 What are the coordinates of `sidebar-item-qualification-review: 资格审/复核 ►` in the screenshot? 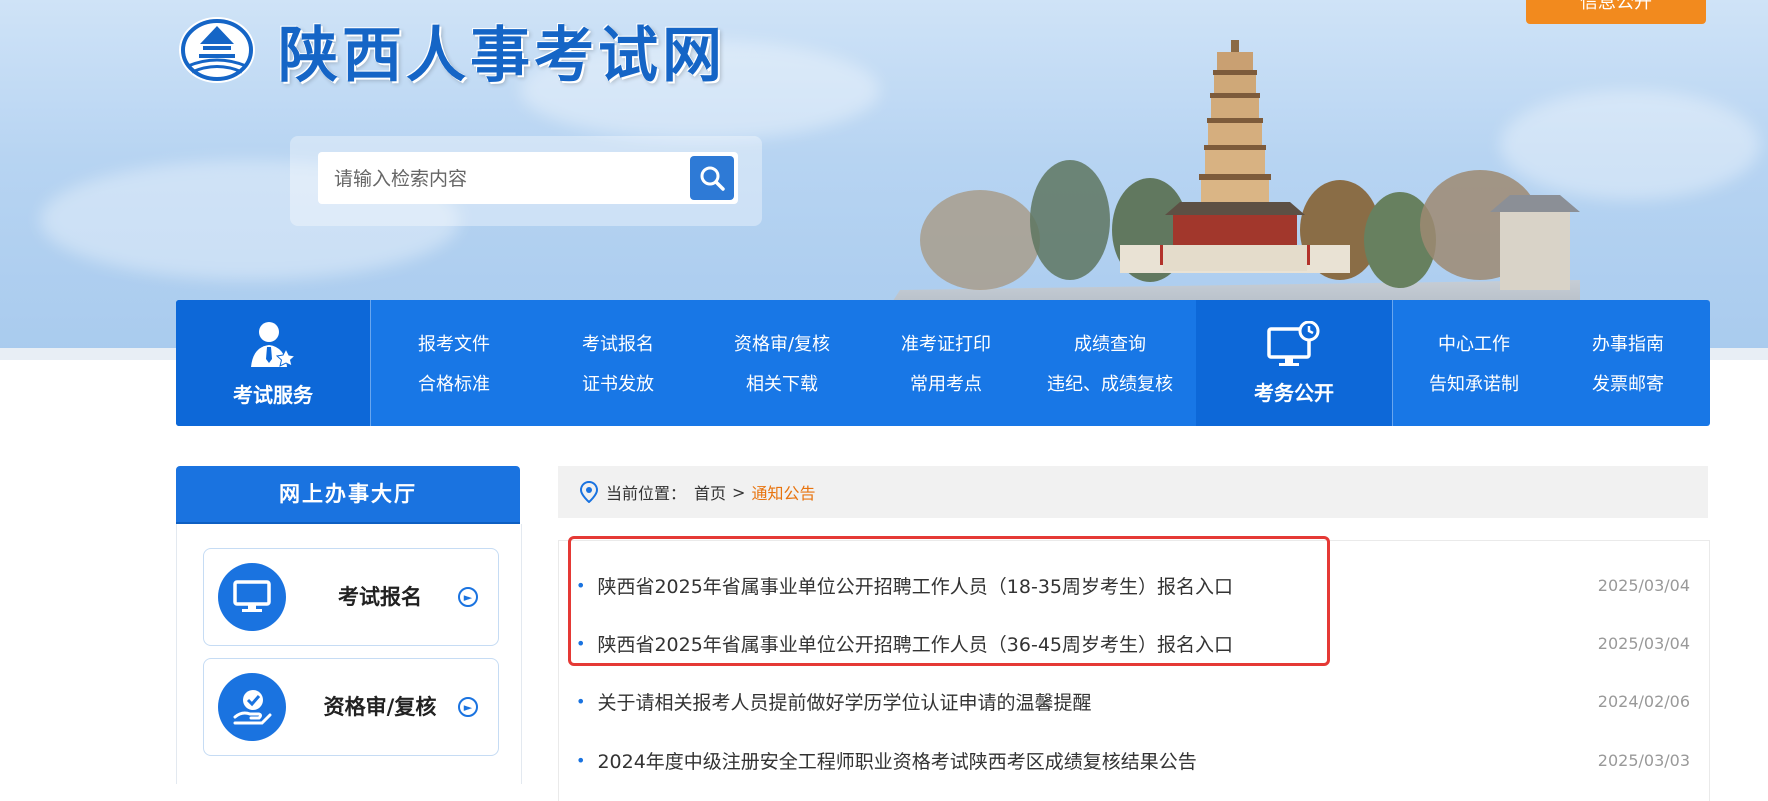 It's located at (351, 707).